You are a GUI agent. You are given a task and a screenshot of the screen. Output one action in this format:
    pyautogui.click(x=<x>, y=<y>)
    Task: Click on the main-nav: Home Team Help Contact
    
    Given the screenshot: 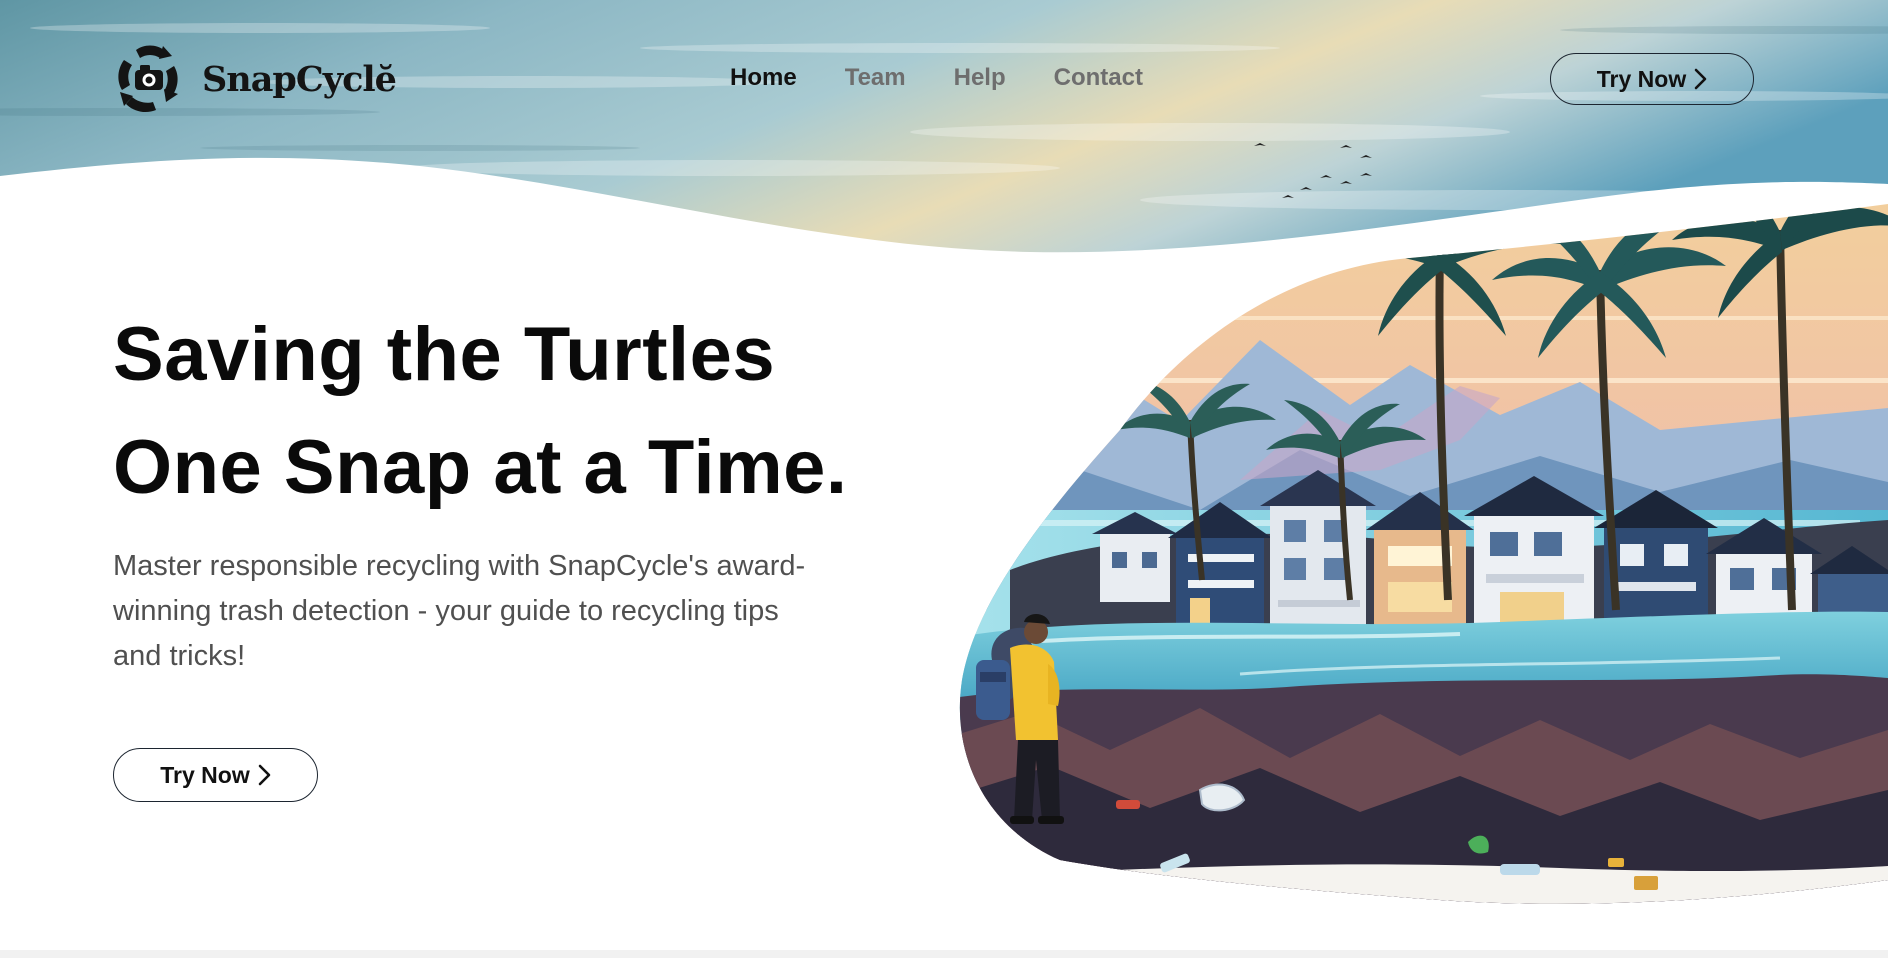 What is the action you would take?
    pyautogui.click(x=936, y=78)
    